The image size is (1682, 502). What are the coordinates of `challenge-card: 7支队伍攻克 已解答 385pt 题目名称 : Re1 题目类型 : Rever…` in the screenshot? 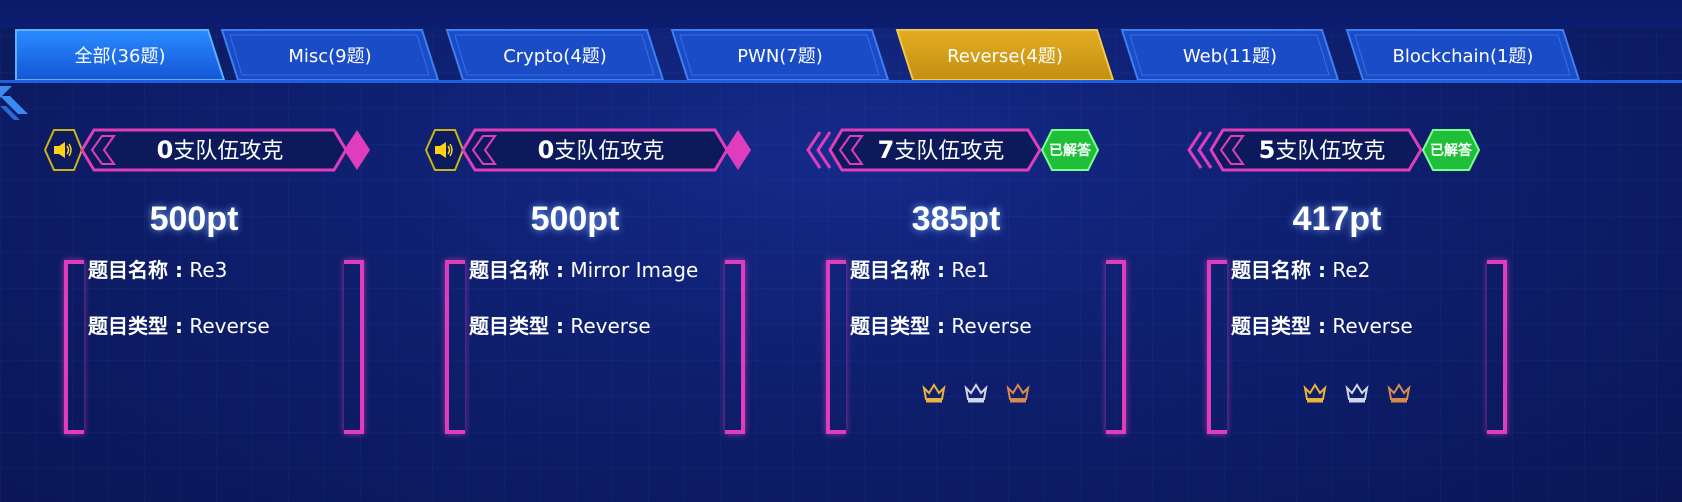 It's located at (971, 279).